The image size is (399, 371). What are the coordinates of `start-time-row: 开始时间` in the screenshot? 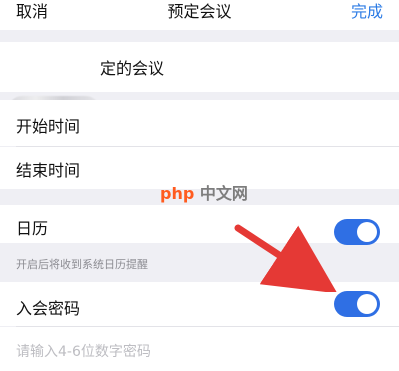 It's located at (199, 123).